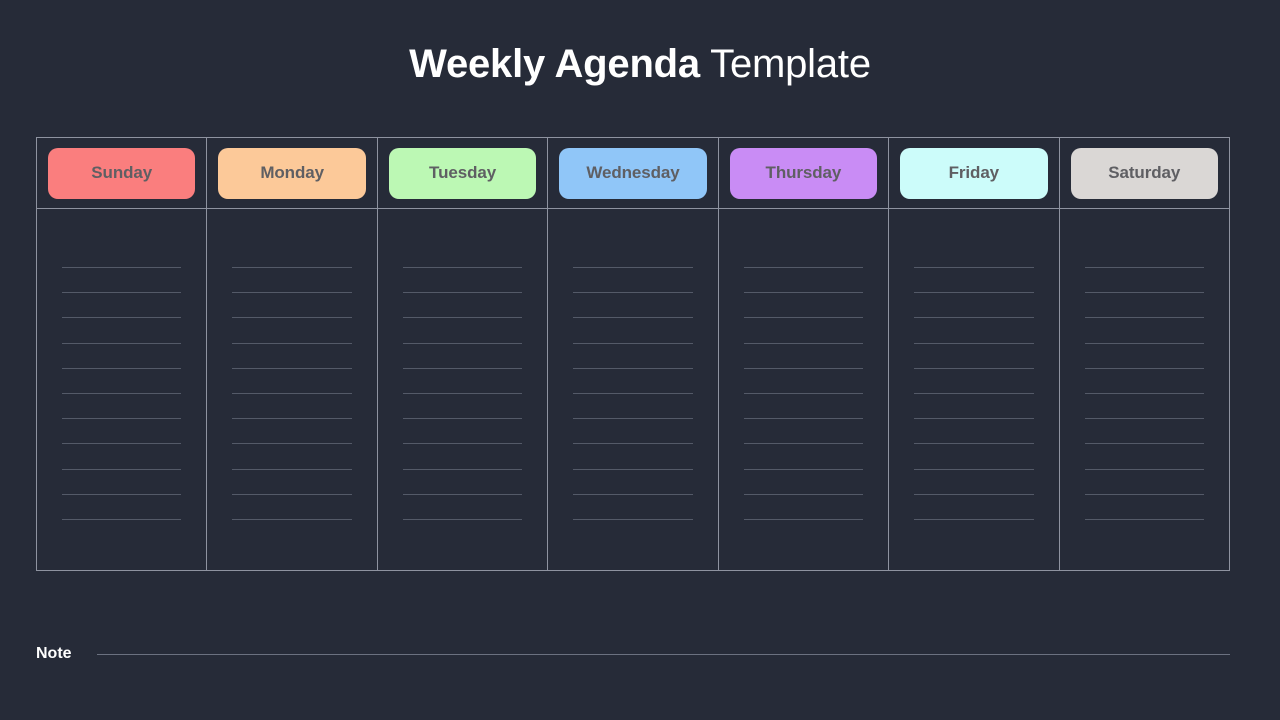  I want to click on page-title-light: Template, so click(785, 64).